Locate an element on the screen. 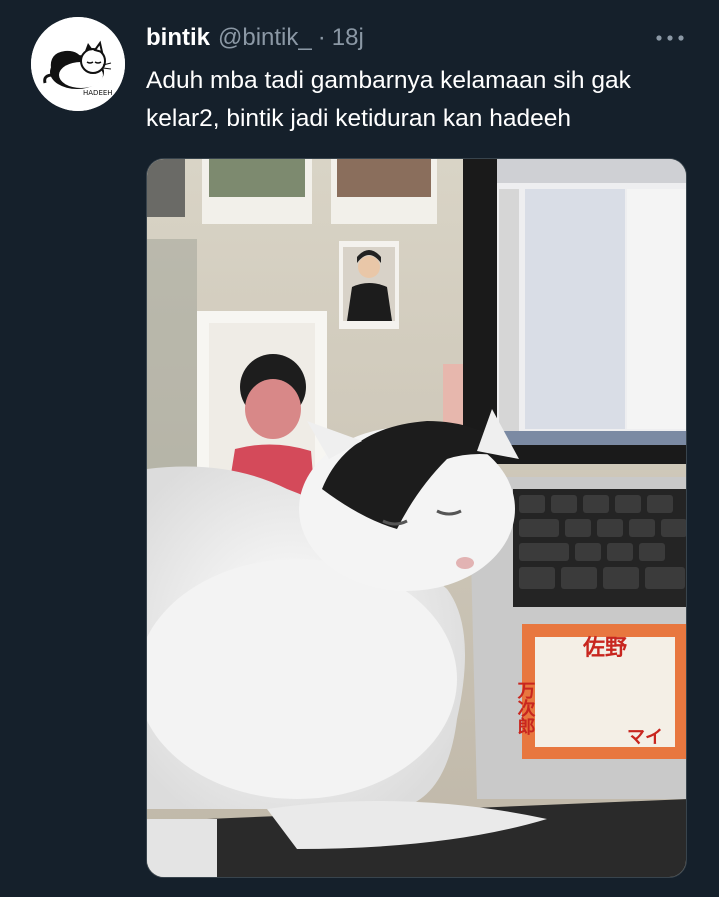 The width and height of the screenshot is (719, 897). more-options-button is located at coordinates (670, 38).